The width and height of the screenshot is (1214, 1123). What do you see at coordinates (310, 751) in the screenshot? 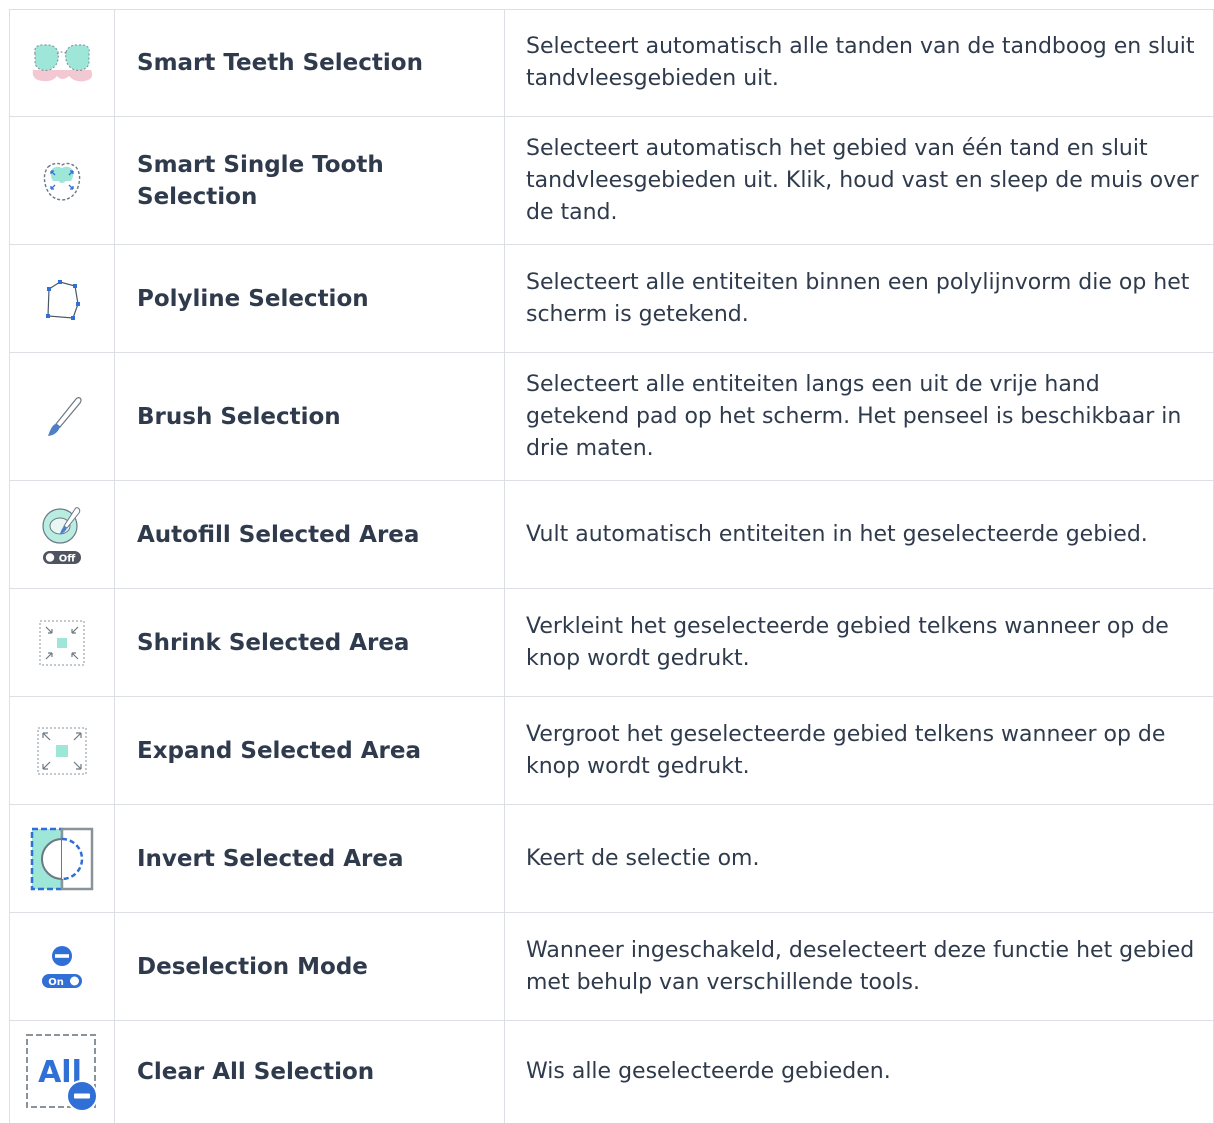
I see `tool-name: Expand Selected Area` at bounding box center [310, 751].